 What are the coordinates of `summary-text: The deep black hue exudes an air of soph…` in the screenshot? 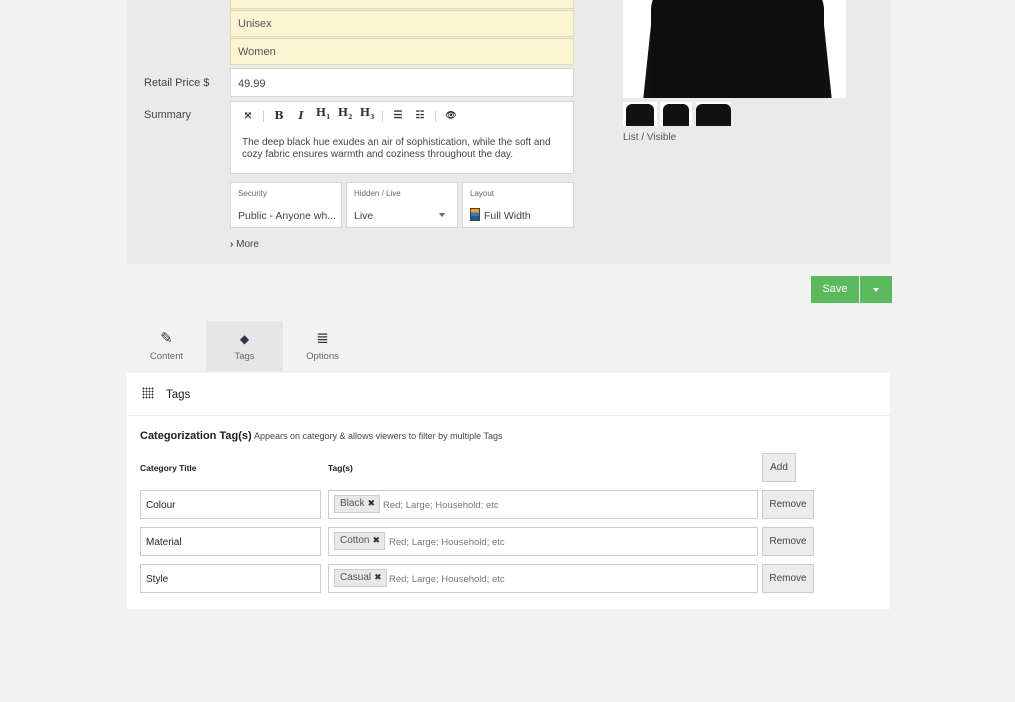 It's located at (402, 149).